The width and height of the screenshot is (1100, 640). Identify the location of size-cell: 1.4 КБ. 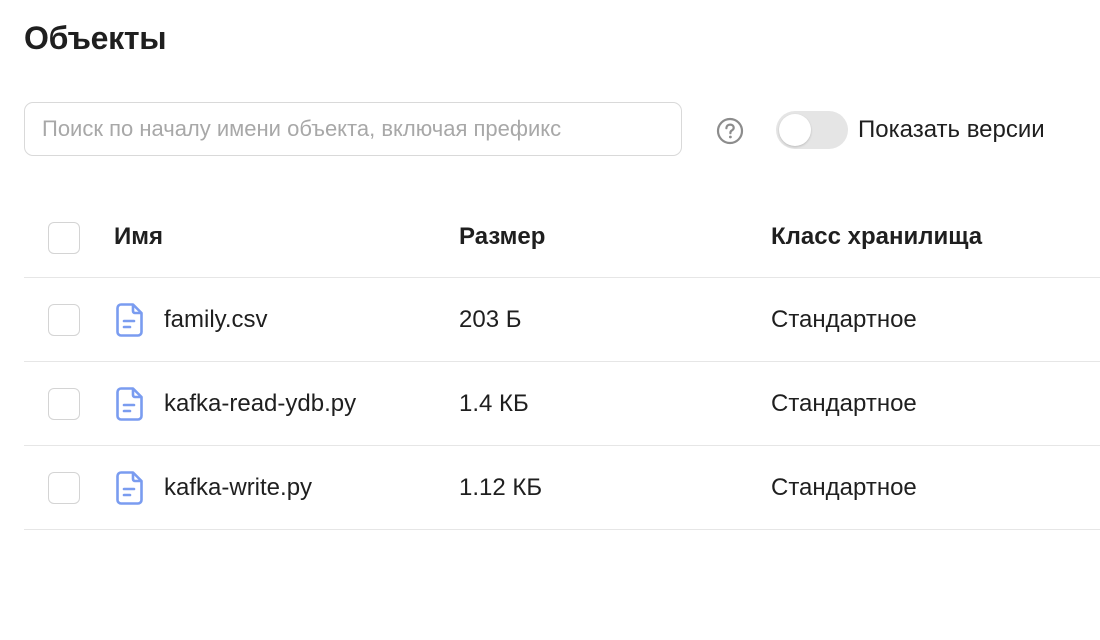
(494, 403).